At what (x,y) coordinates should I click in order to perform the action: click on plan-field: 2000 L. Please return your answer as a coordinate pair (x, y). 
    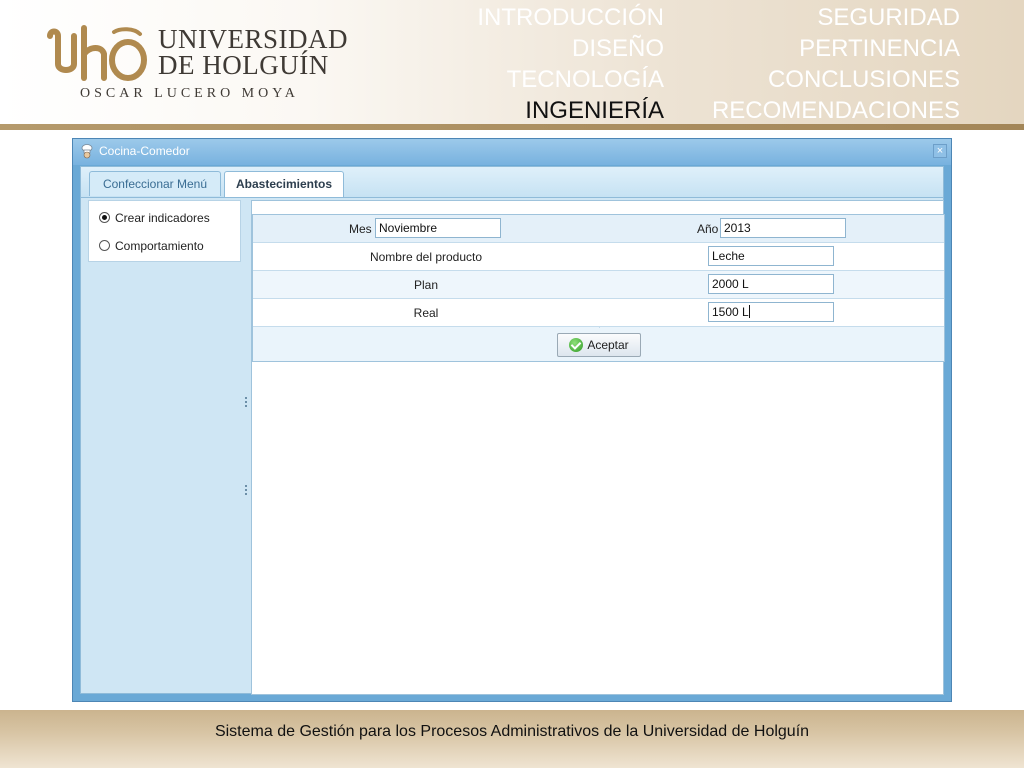
    Looking at the image, I should click on (771, 284).